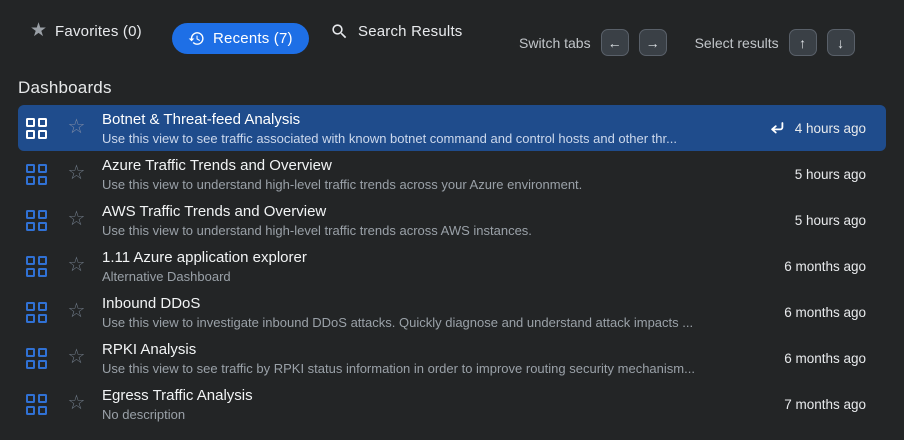  I want to click on arrow-up-button: ↑, so click(802, 42).